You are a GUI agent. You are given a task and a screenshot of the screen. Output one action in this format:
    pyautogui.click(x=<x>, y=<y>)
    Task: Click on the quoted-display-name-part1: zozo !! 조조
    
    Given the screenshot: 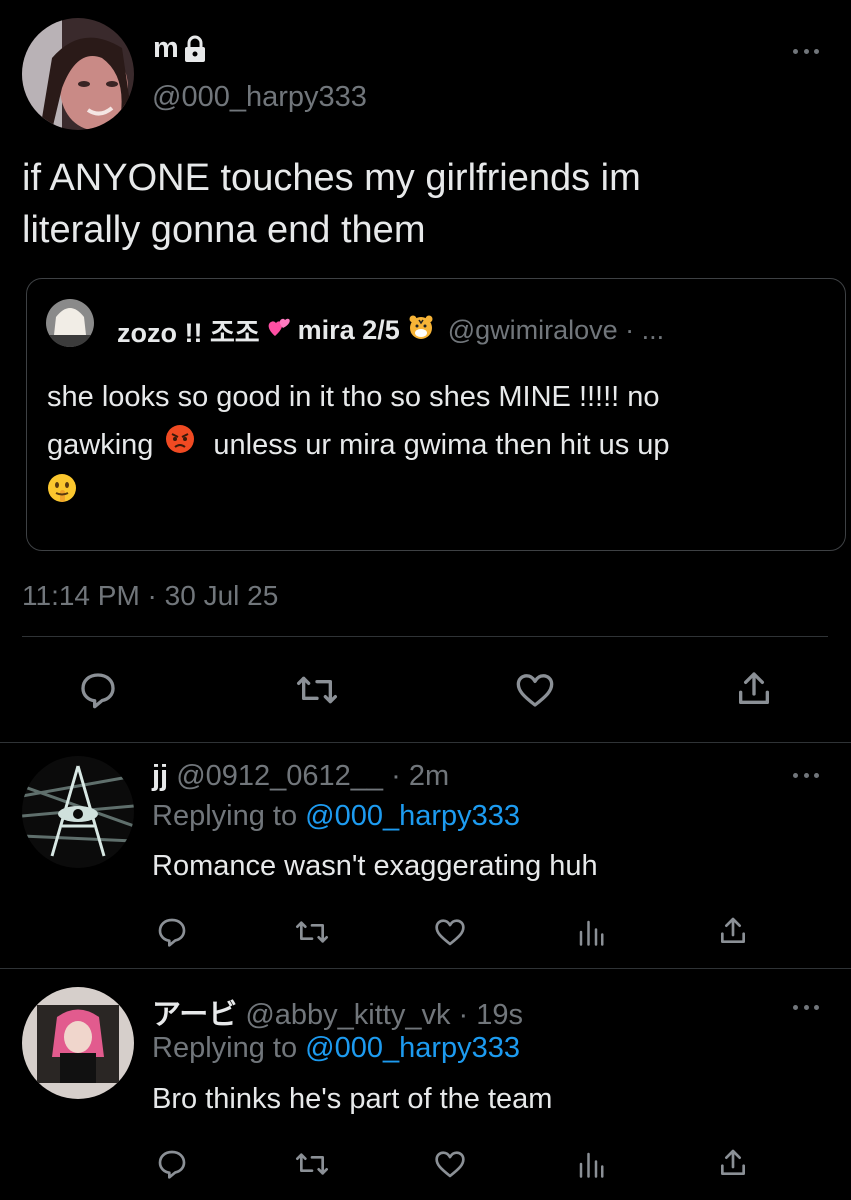 What is the action you would take?
    pyautogui.click(x=188, y=333)
    